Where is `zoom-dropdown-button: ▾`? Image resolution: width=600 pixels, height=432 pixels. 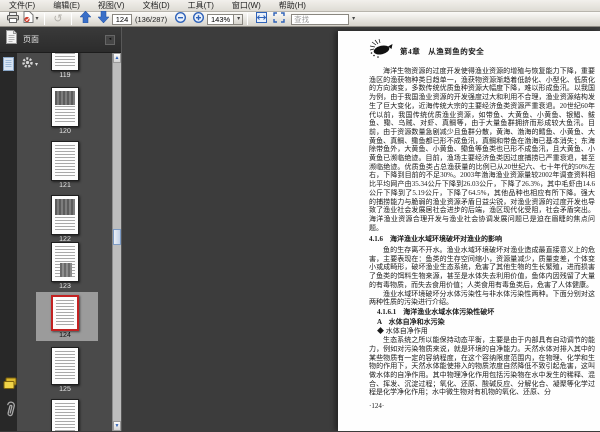 zoom-dropdown-button: ▾ is located at coordinates (239, 19).